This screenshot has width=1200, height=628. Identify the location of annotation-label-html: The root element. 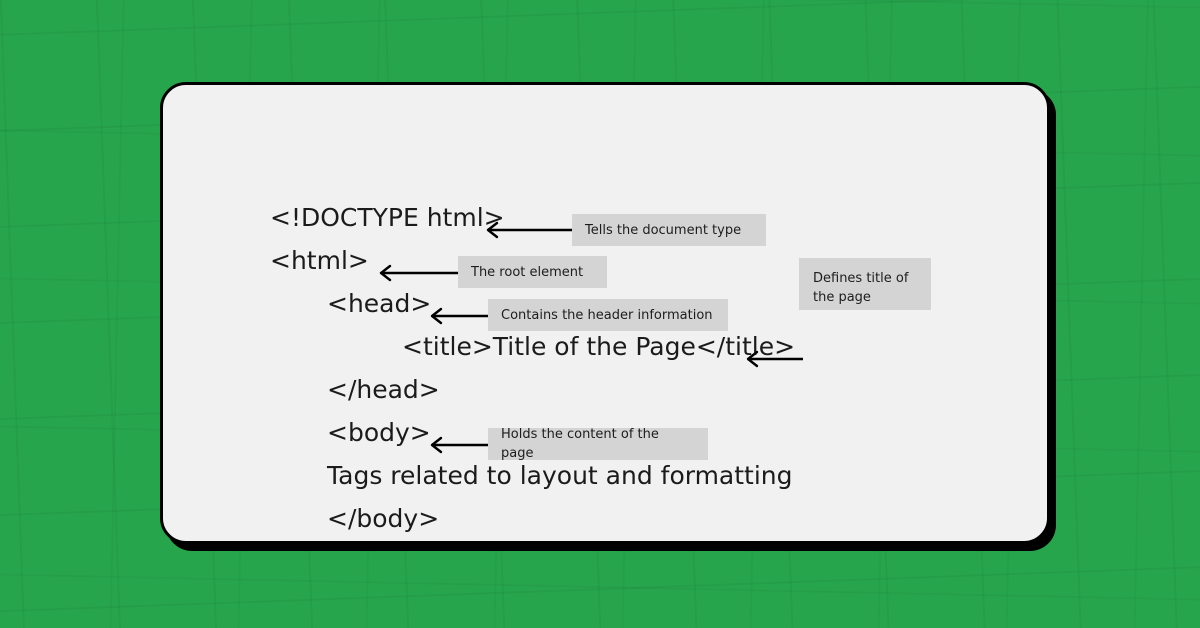
(532, 272).